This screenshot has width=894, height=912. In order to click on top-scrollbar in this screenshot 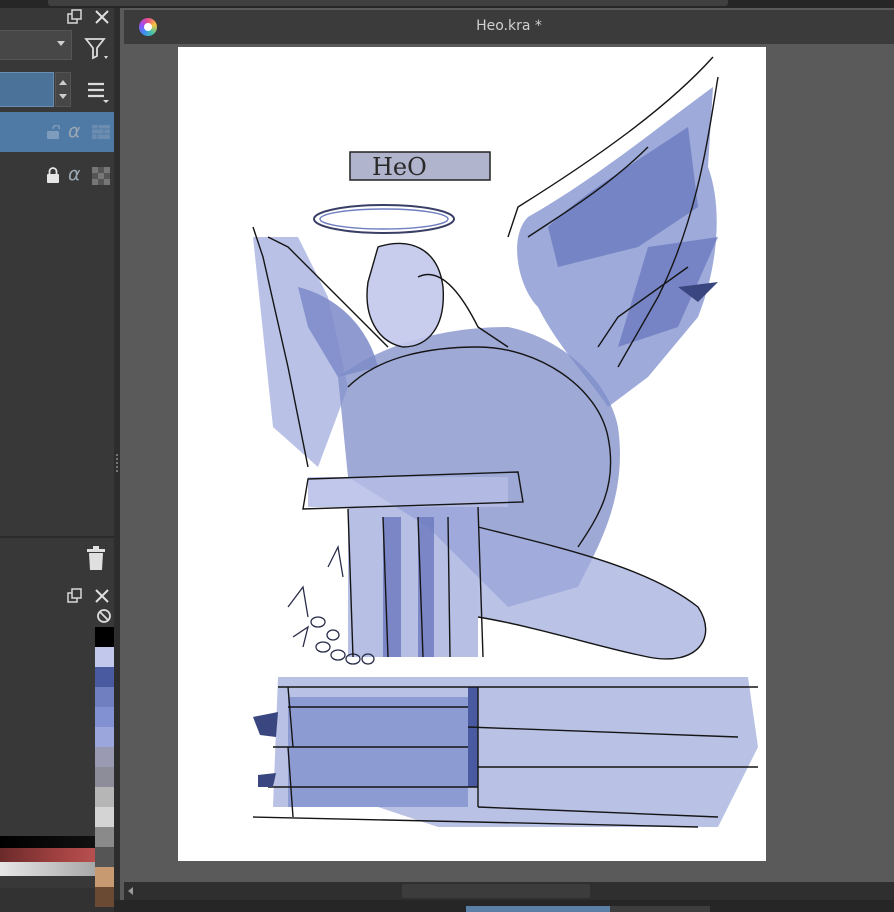, I will do `click(388, 3)`.